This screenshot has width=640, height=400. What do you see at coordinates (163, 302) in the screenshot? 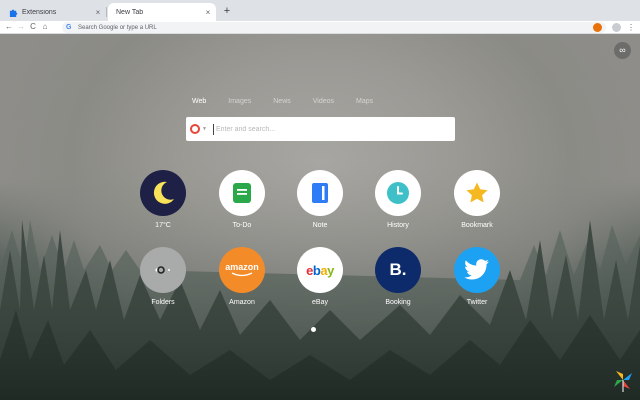
I see `tile-label: Folders` at bounding box center [163, 302].